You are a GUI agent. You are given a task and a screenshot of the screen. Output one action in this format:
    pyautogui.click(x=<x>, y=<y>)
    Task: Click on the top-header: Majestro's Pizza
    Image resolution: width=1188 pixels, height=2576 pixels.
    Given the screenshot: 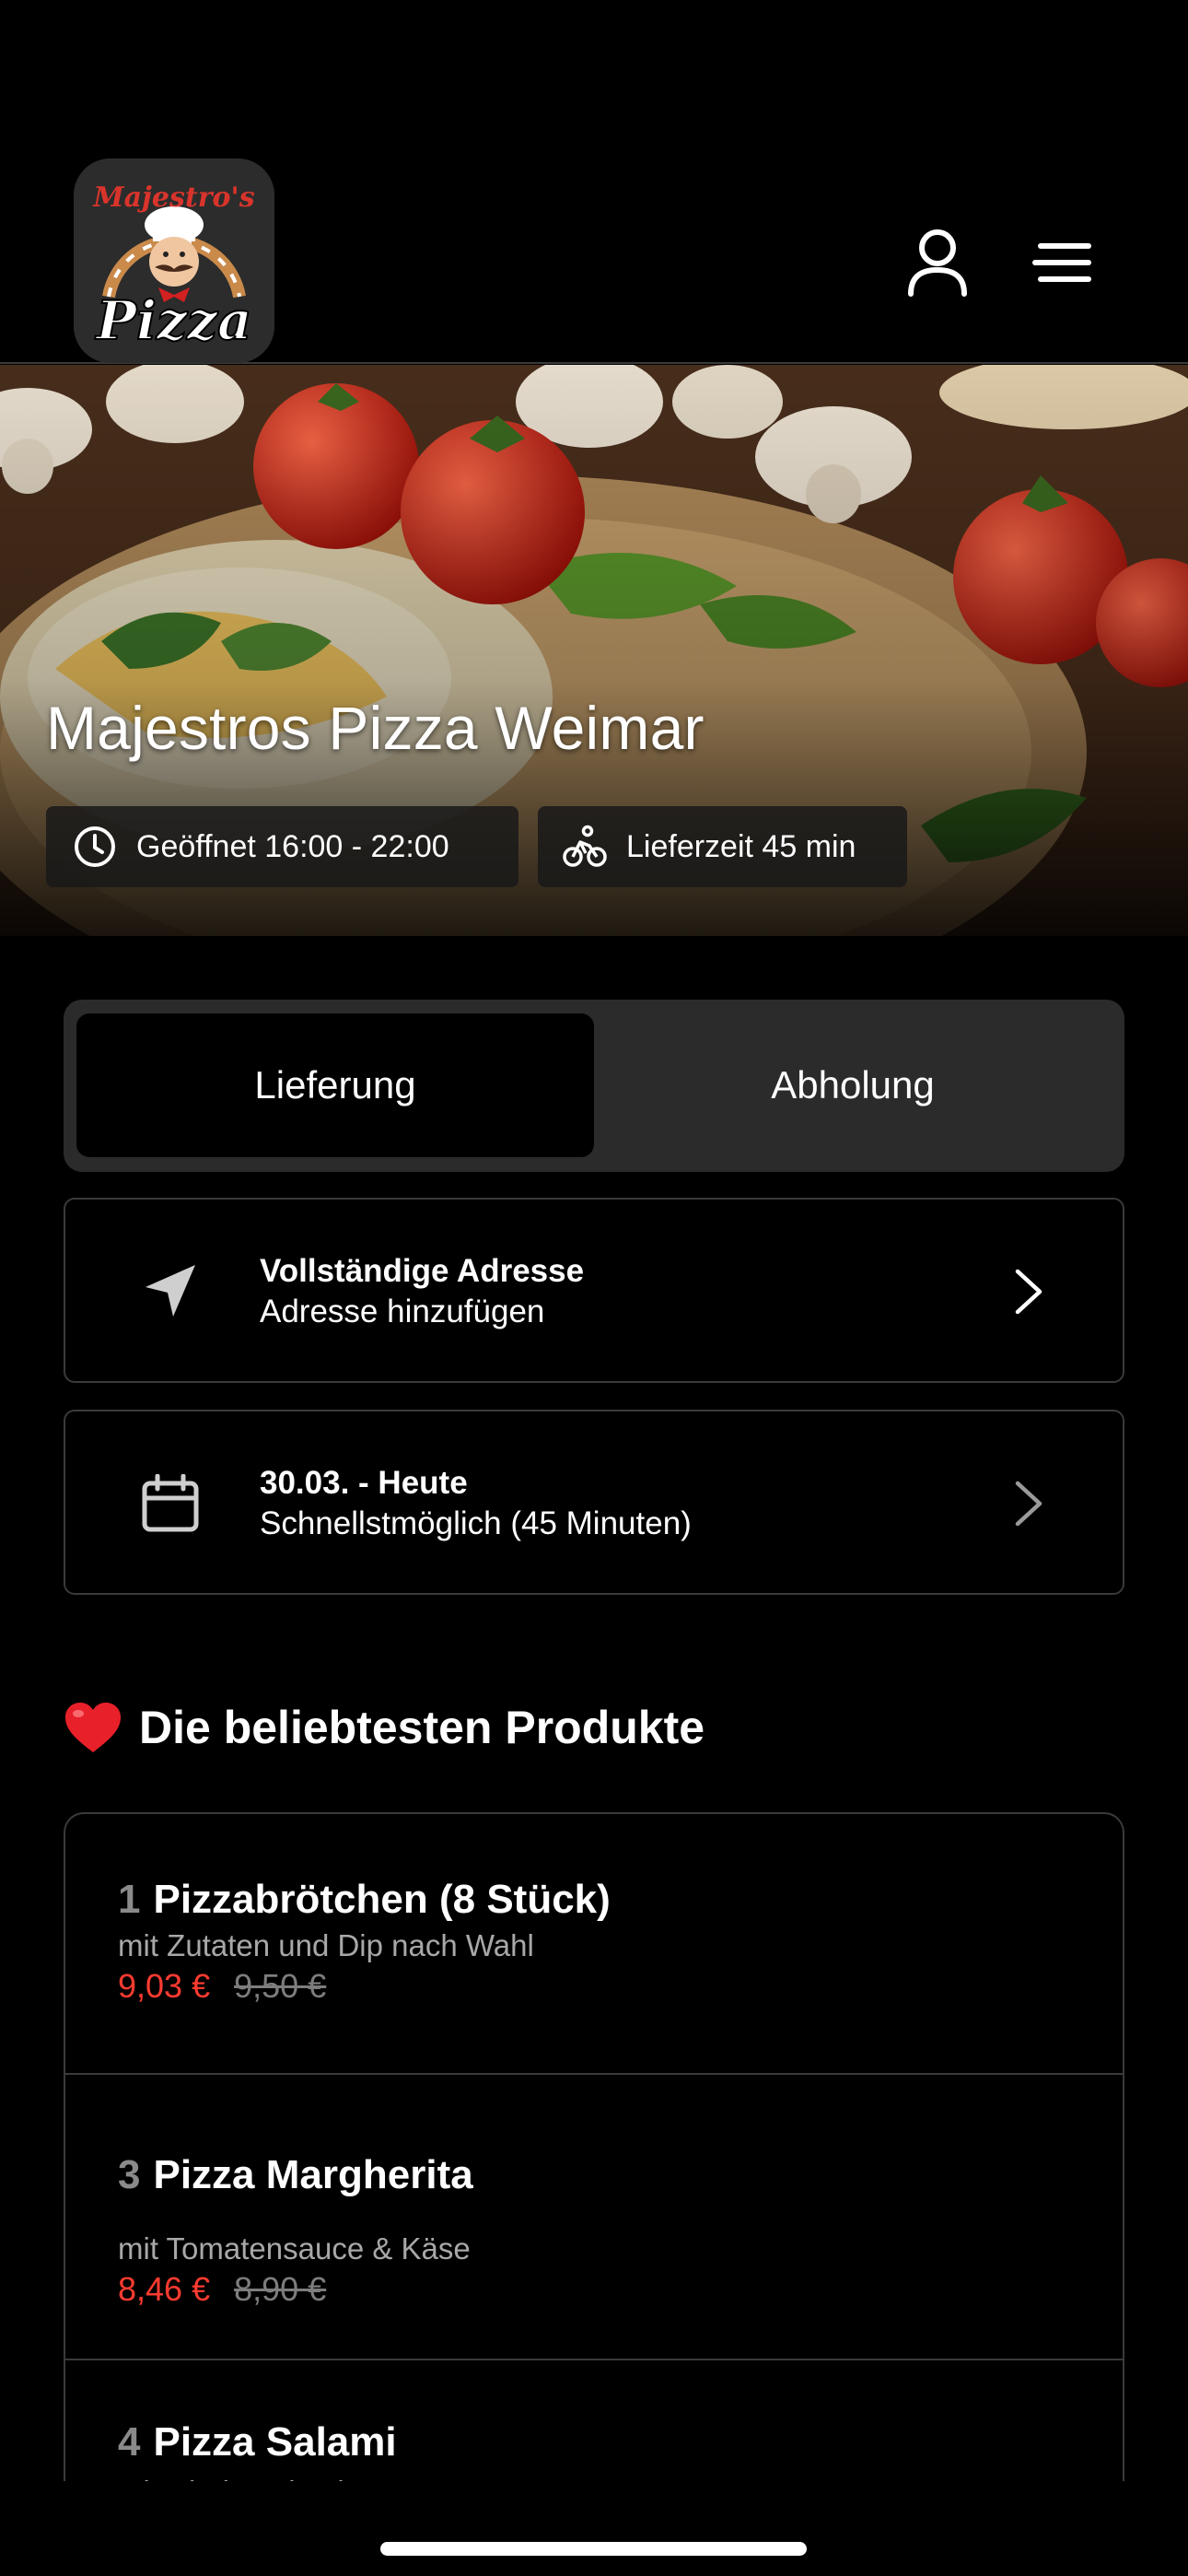 What is the action you would take?
    pyautogui.click(x=594, y=182)
    